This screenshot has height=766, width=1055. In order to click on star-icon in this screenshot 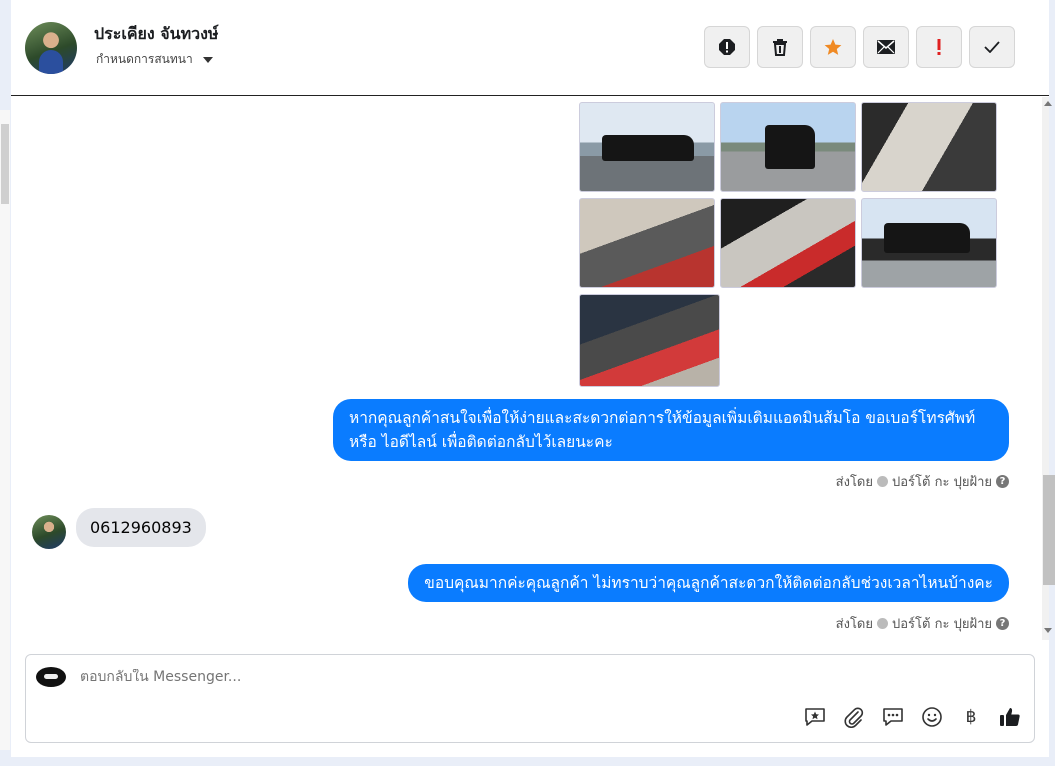, I will do `click(833, 47)`.